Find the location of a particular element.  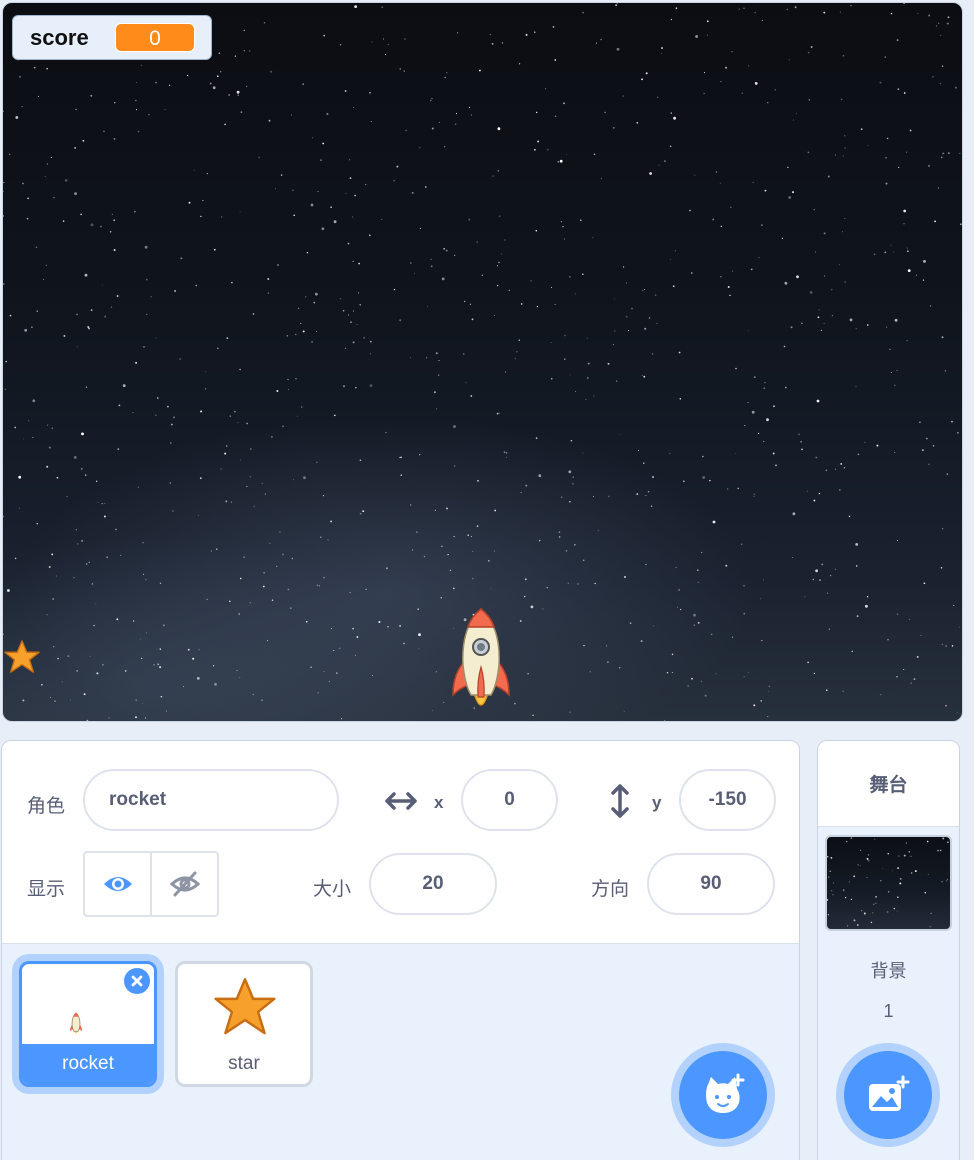

backdrops-label: 背景 is located at coordinates (888, 971).